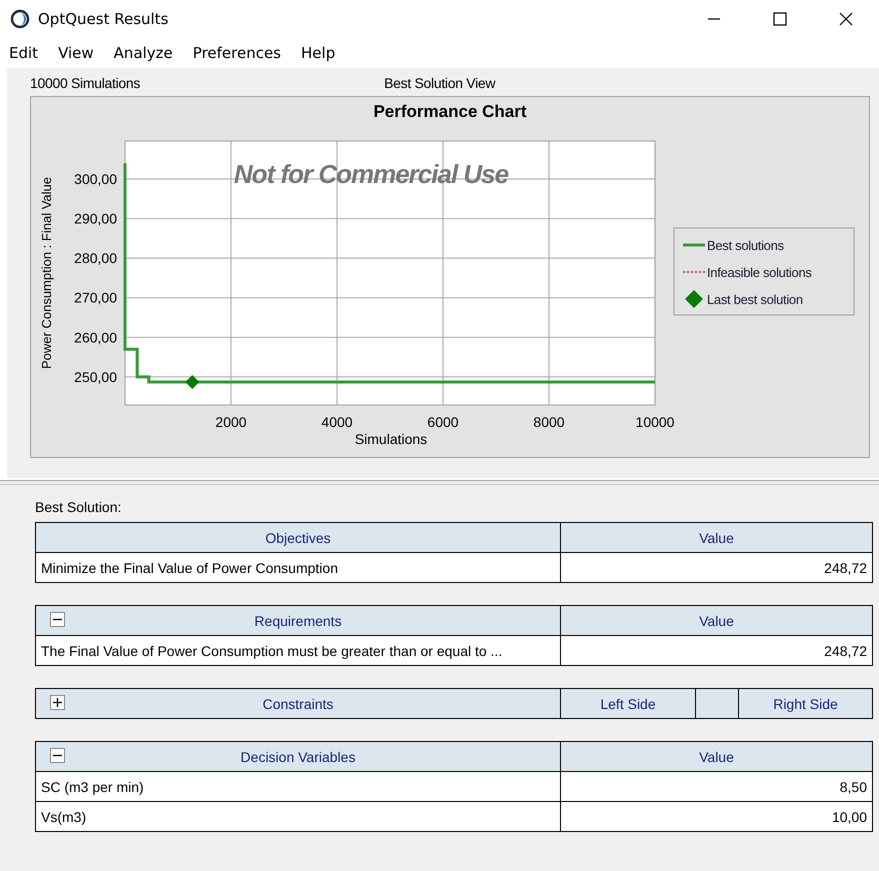 This screenshot has width=879, height=871. Describe the element at coordinates (628, 704) in the screenshot. I see `column-header: Left Side` at that location.